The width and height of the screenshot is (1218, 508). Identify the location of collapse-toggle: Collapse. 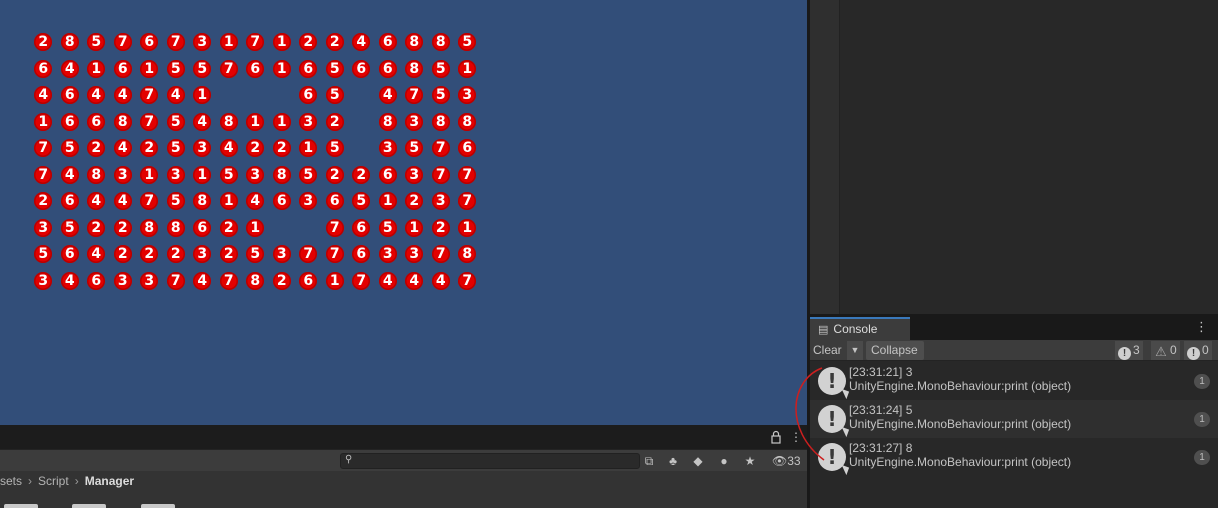
(895, 350).